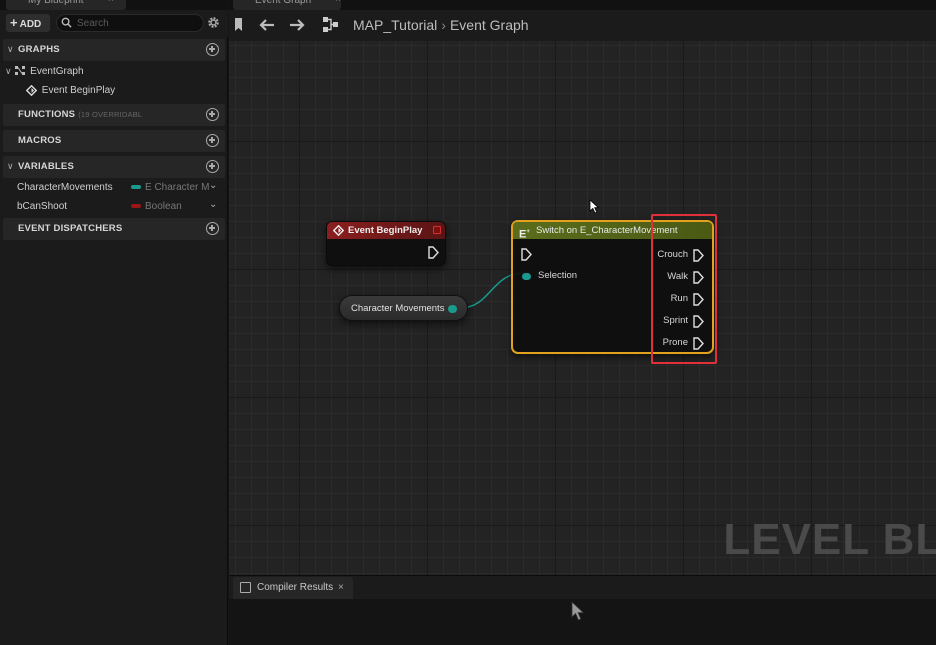 This screenshot has width=936, height=645. I want to click on functions-section-title: FUNCTIONS (19 OVERRIDABL, so click(80, 114).